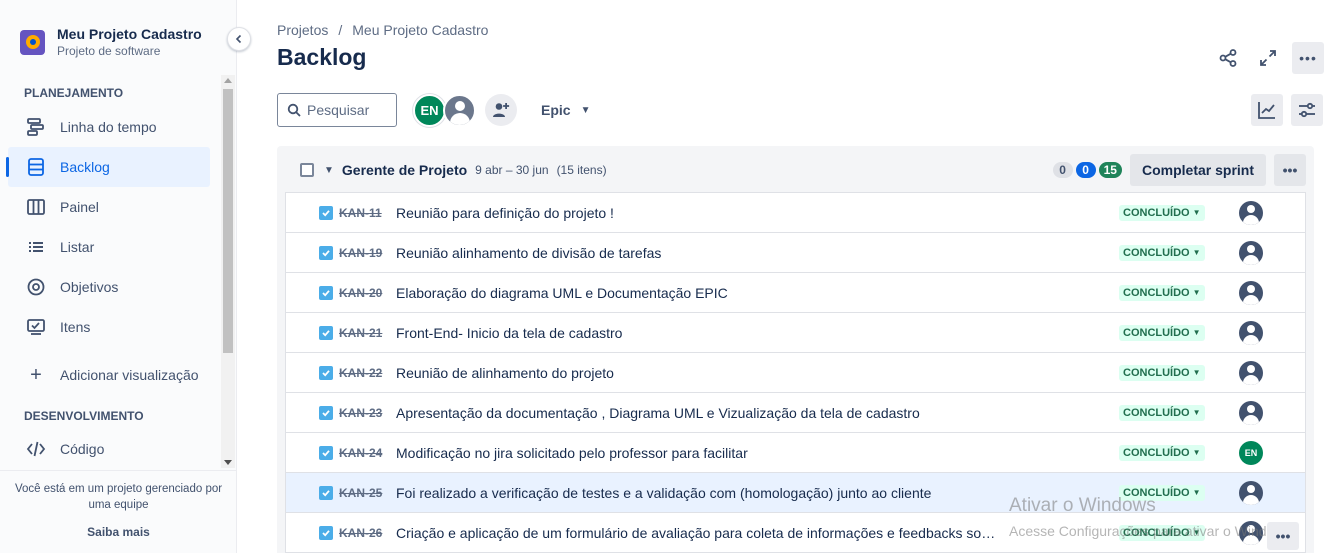  Describe the element at coordinates (109, 127) in the screenshot. I see `sidebar-item-timeline: Linha do tempo` at that location.